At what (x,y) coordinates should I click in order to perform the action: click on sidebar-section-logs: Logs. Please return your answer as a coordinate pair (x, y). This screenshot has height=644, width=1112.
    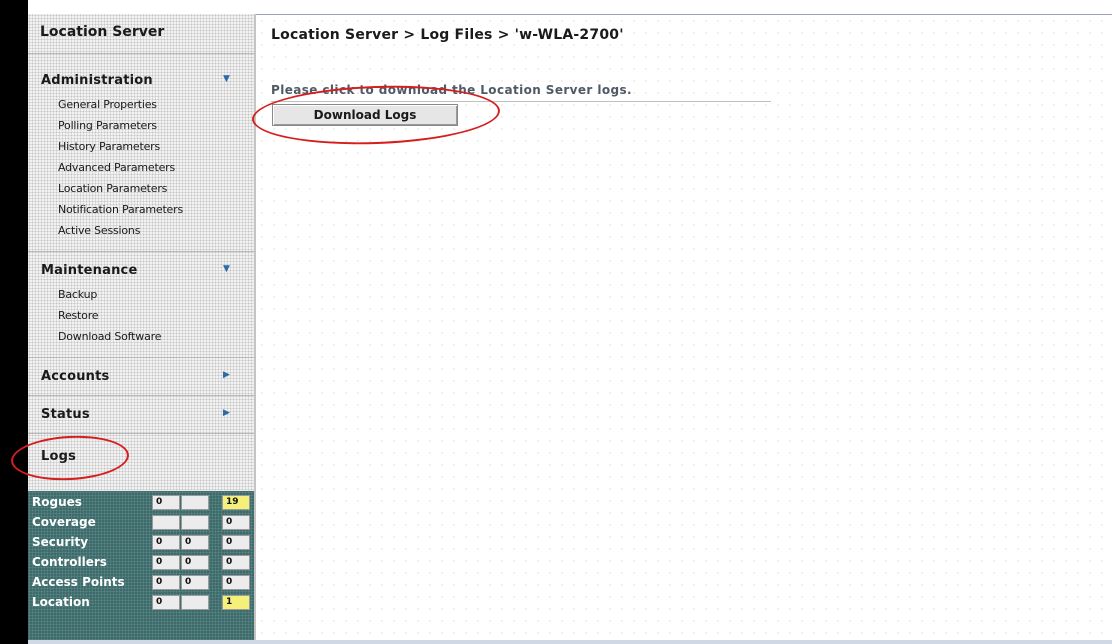
    Looking at the image, I should click on (141, 457).